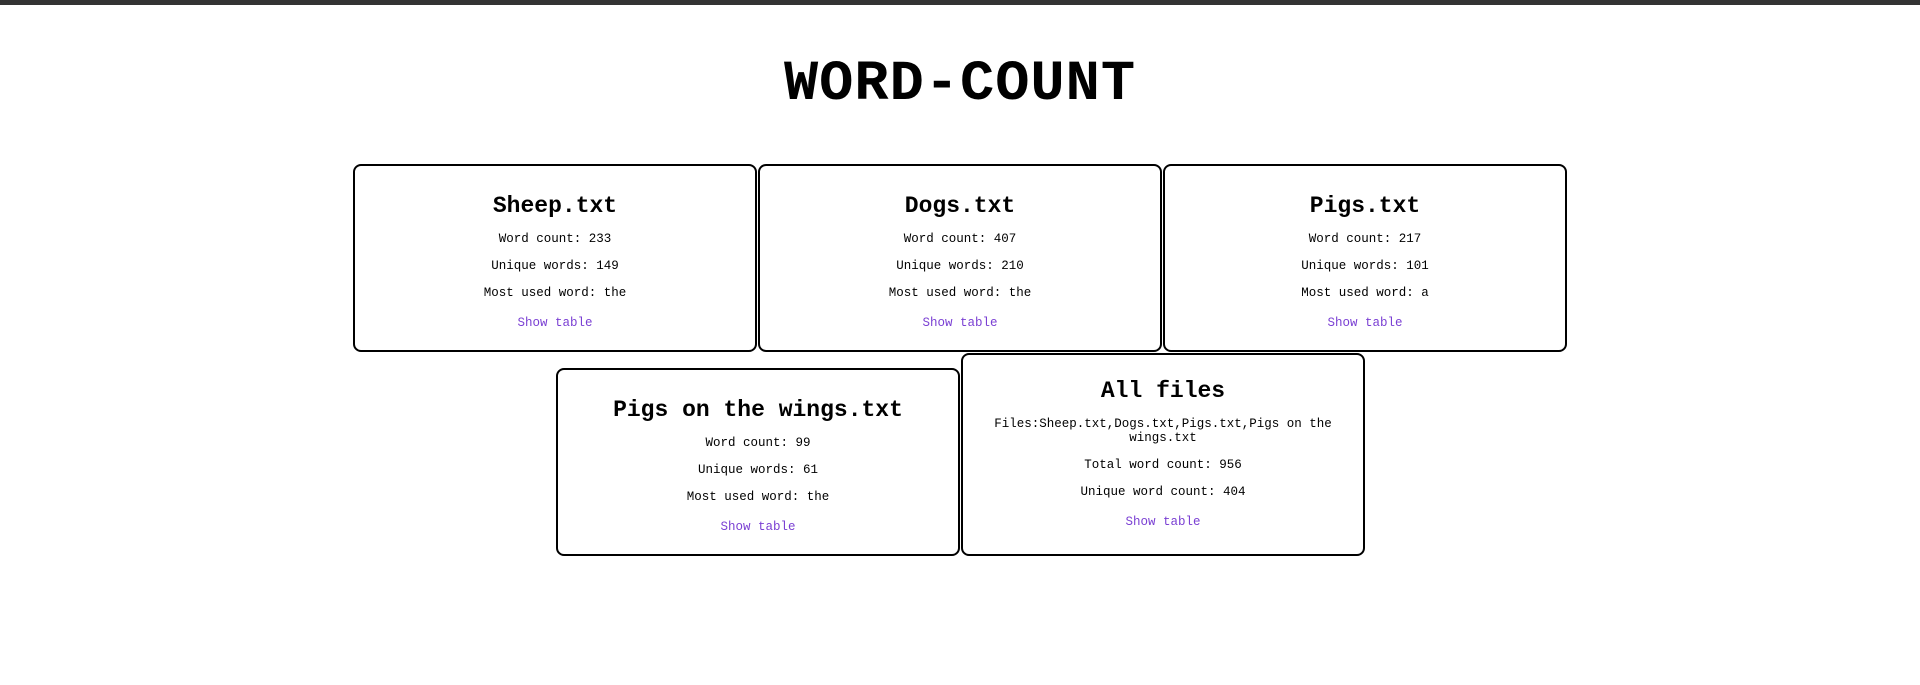 The height and width of the screenshot is (685, 1920). I want to click on word-count: Word count: 233, so click(555, 239).